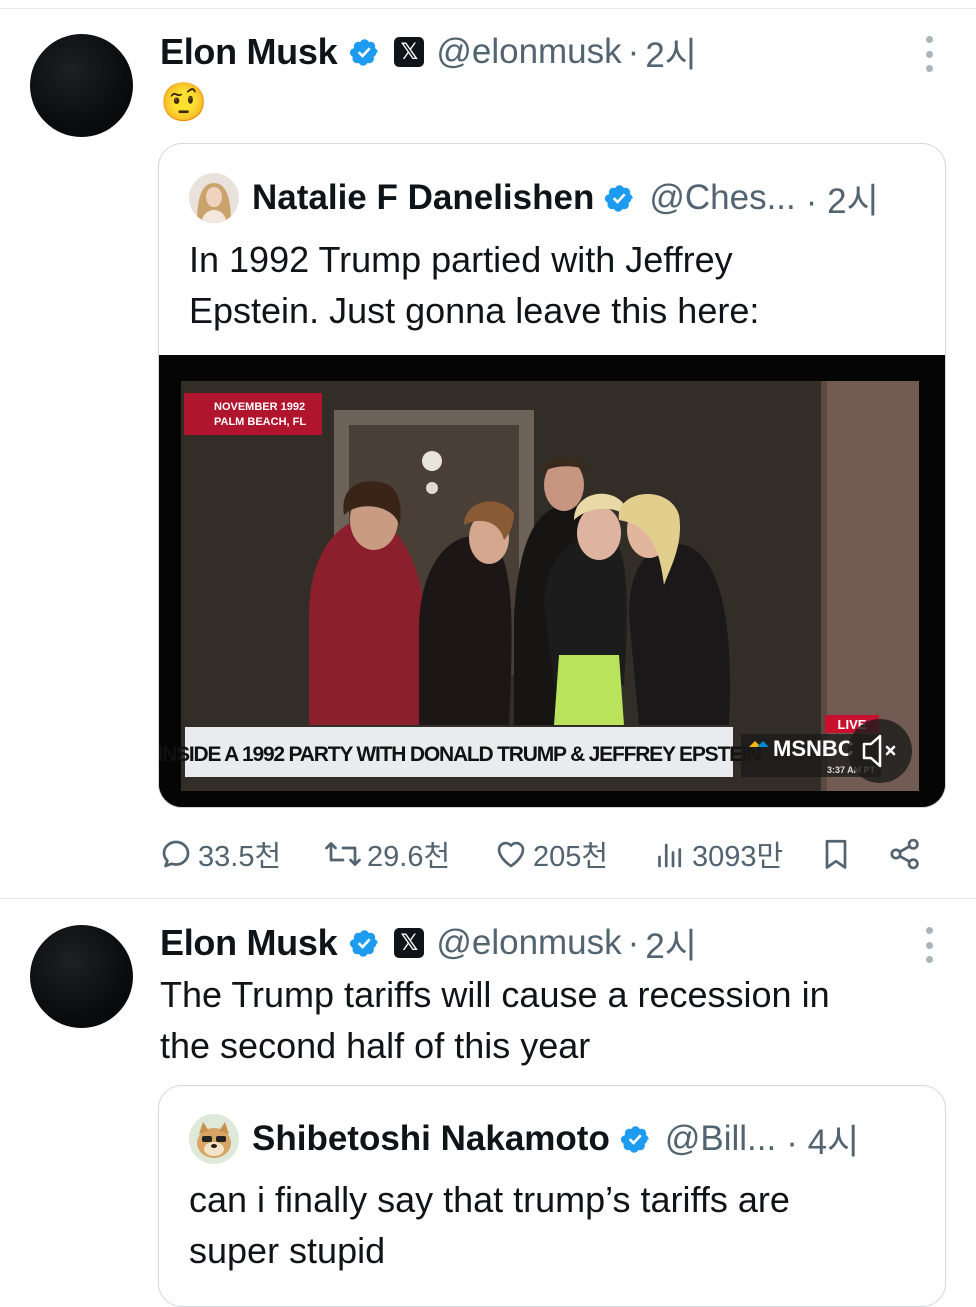  Describe the element at coordinates (738, 857) in the screenshot. I see `views-count: 3093만` at that location.